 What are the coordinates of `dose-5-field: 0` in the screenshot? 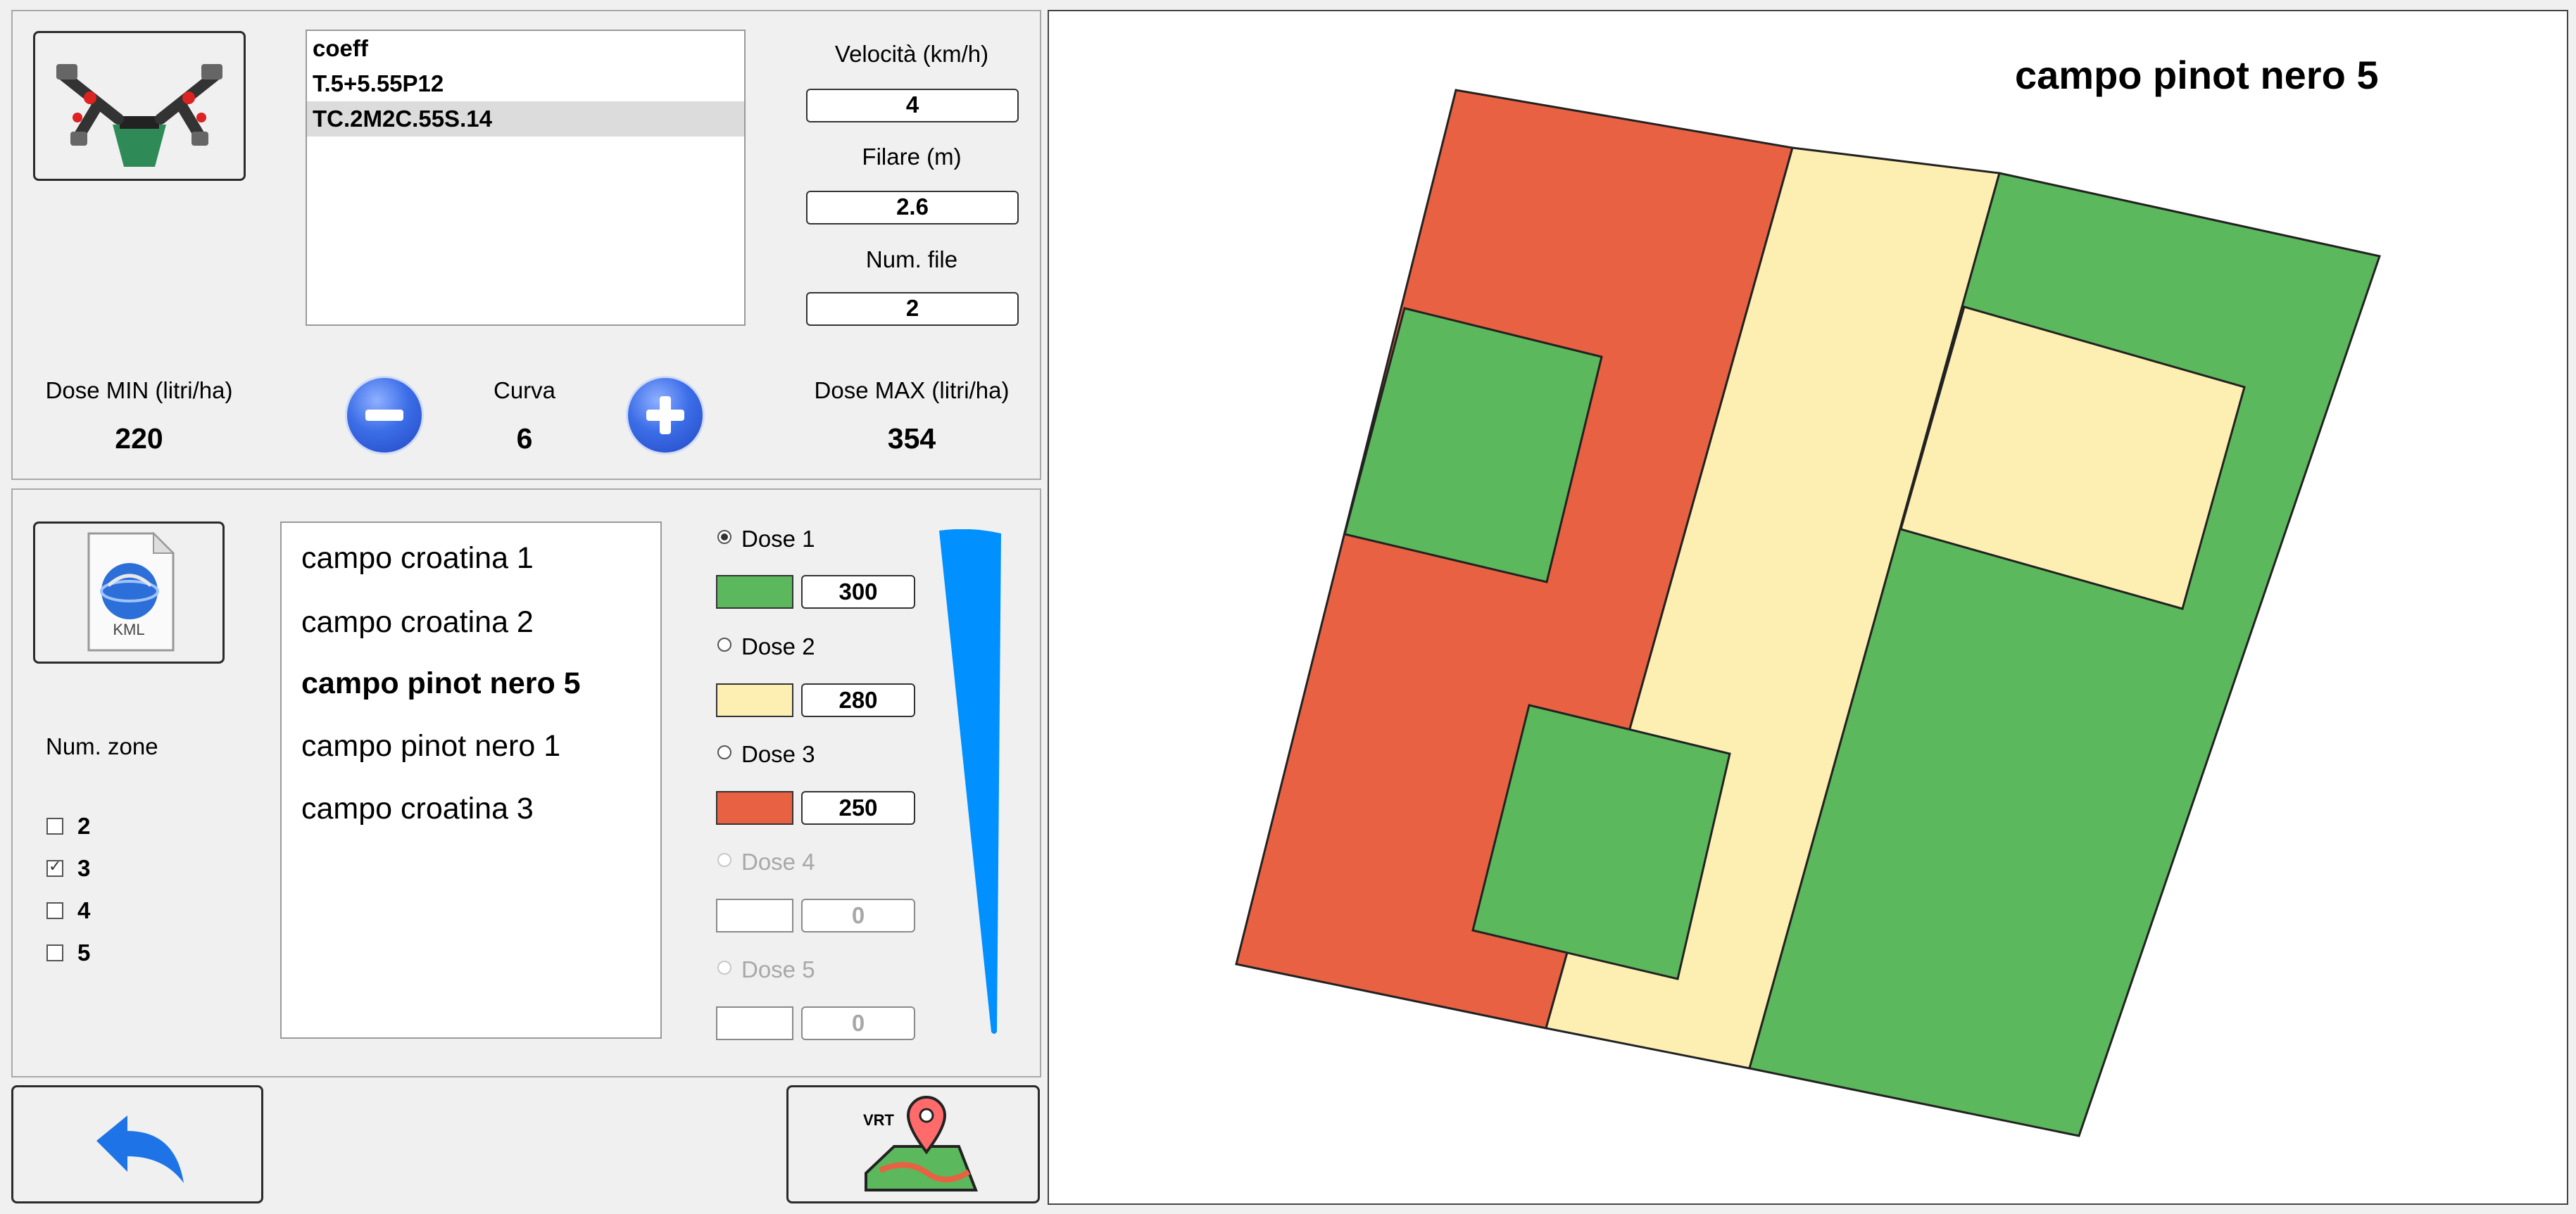 It's located at (858, 1023).